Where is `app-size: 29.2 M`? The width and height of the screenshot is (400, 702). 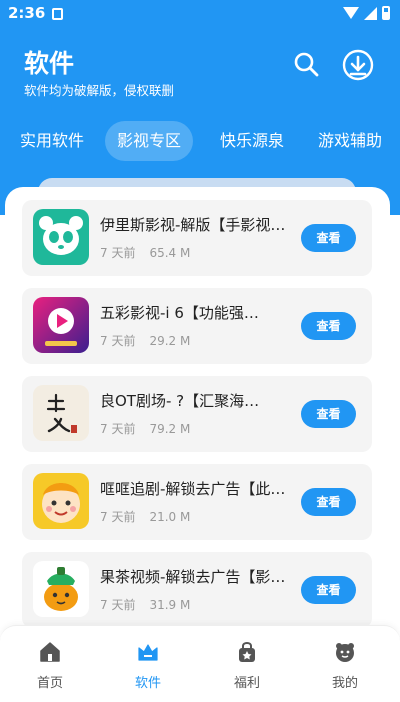 app-size: 29.2 M is located at coordinates (170, 341).